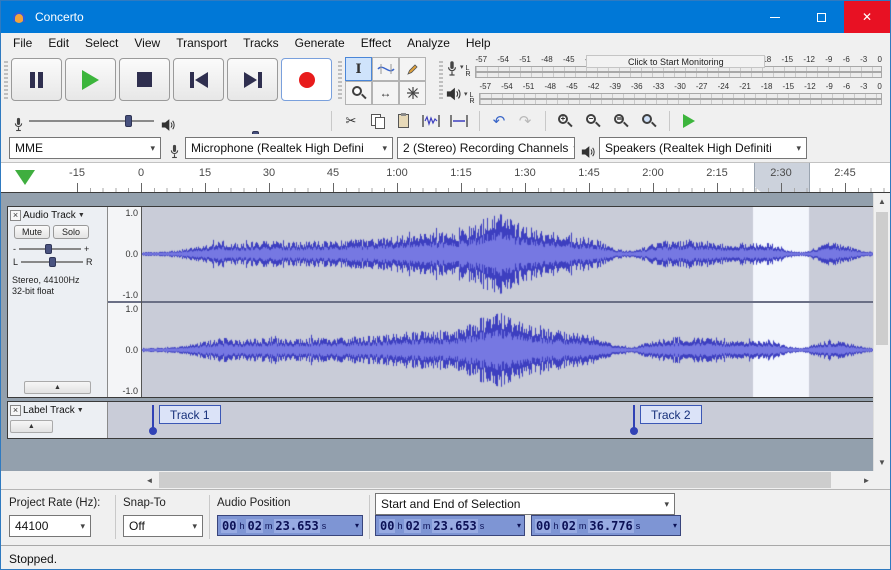 The width and height of the screenshot is (891, 570). What do you see at coordinates (412, 93) in the screenshot?
I see `multi-tool-button` at bounding box center [412, 93].